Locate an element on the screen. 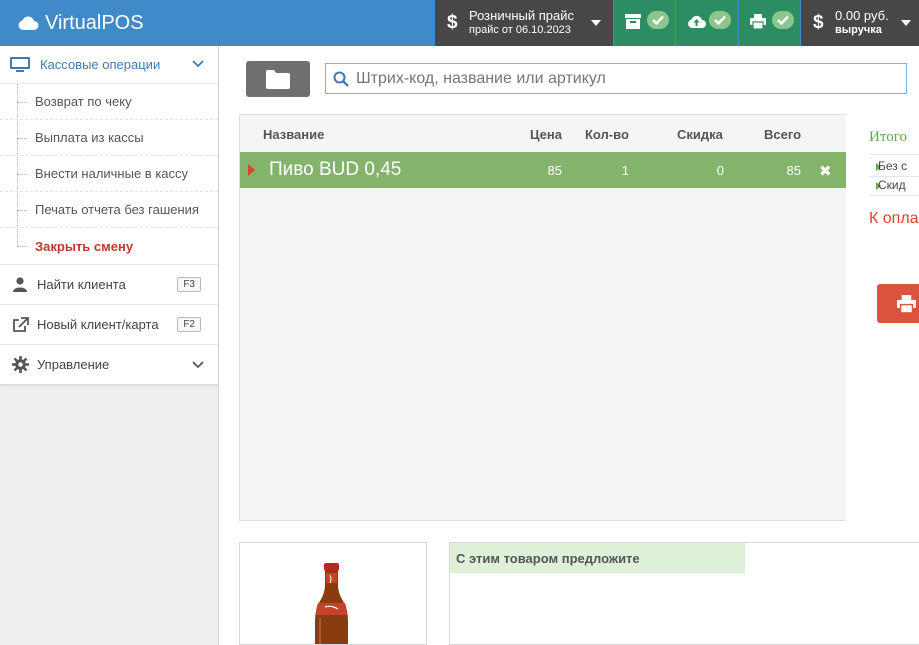 The image size is (919, 645). row-qty: 1 is located at coordinates (625, 170).